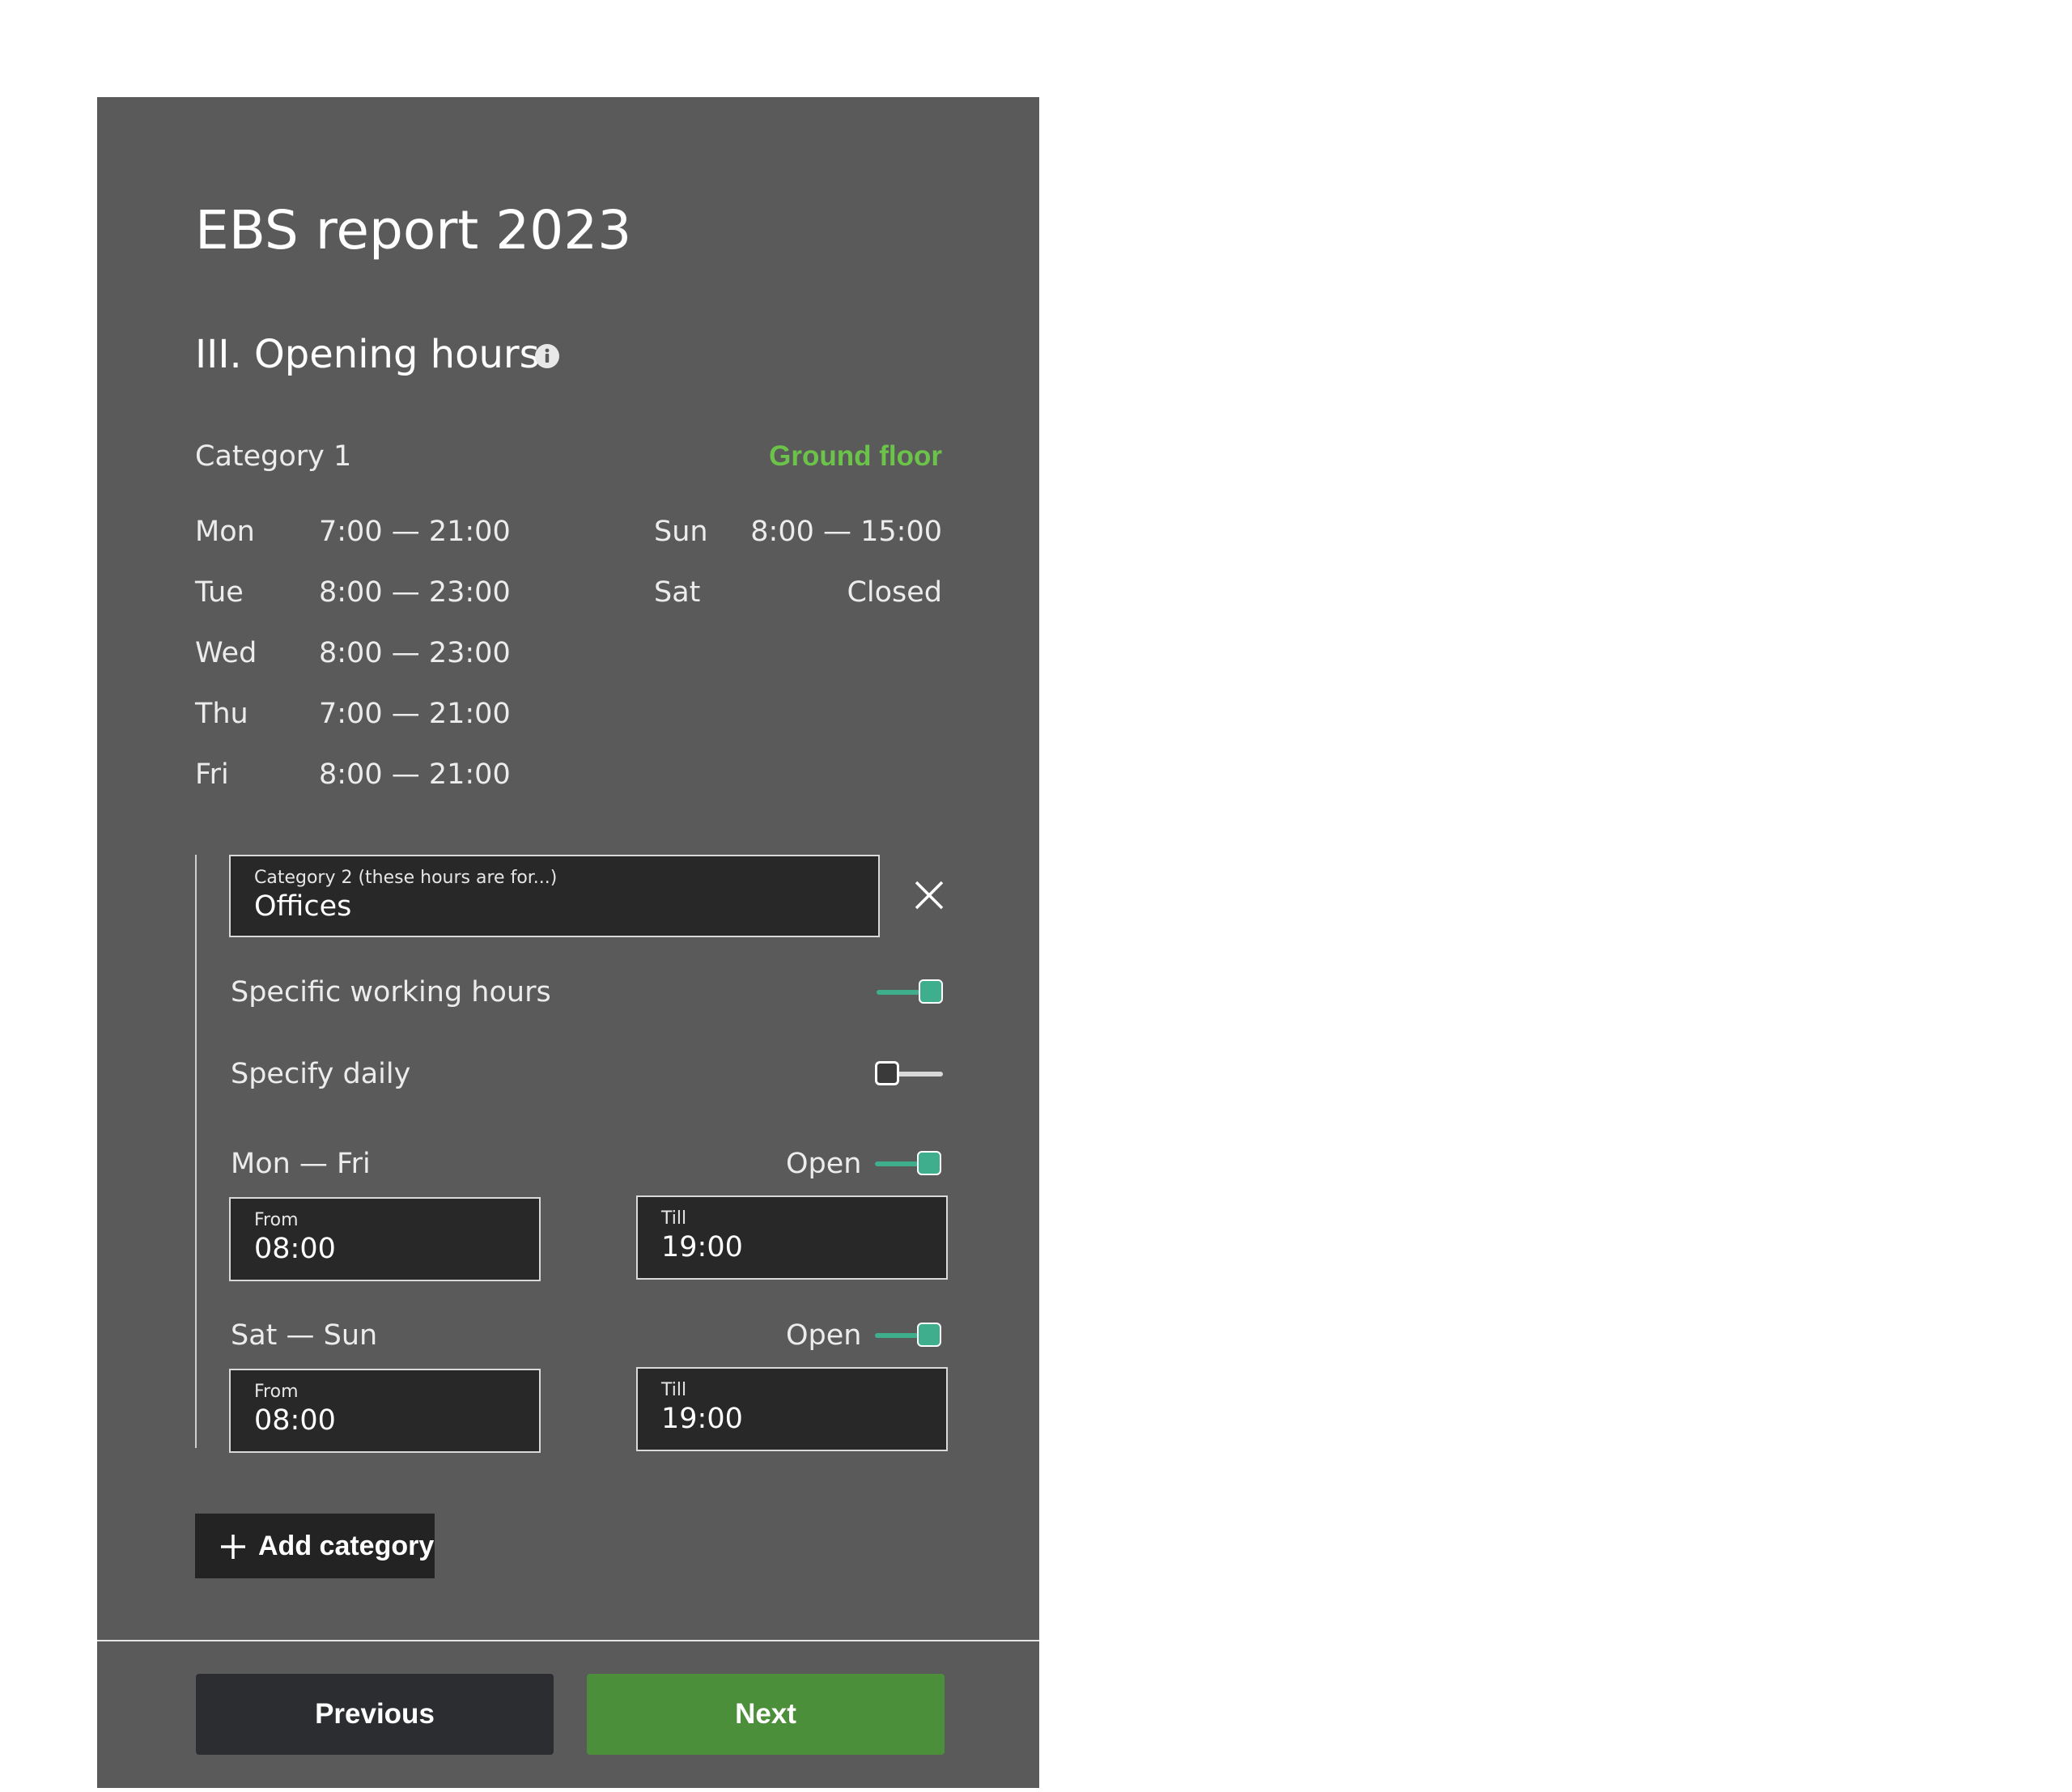 The image size is (2072, 1792). What do you see at coordinates (346, 1546) in the screenshot?
I see `add-category-label: Add category` at bounding box center [346, 1546].